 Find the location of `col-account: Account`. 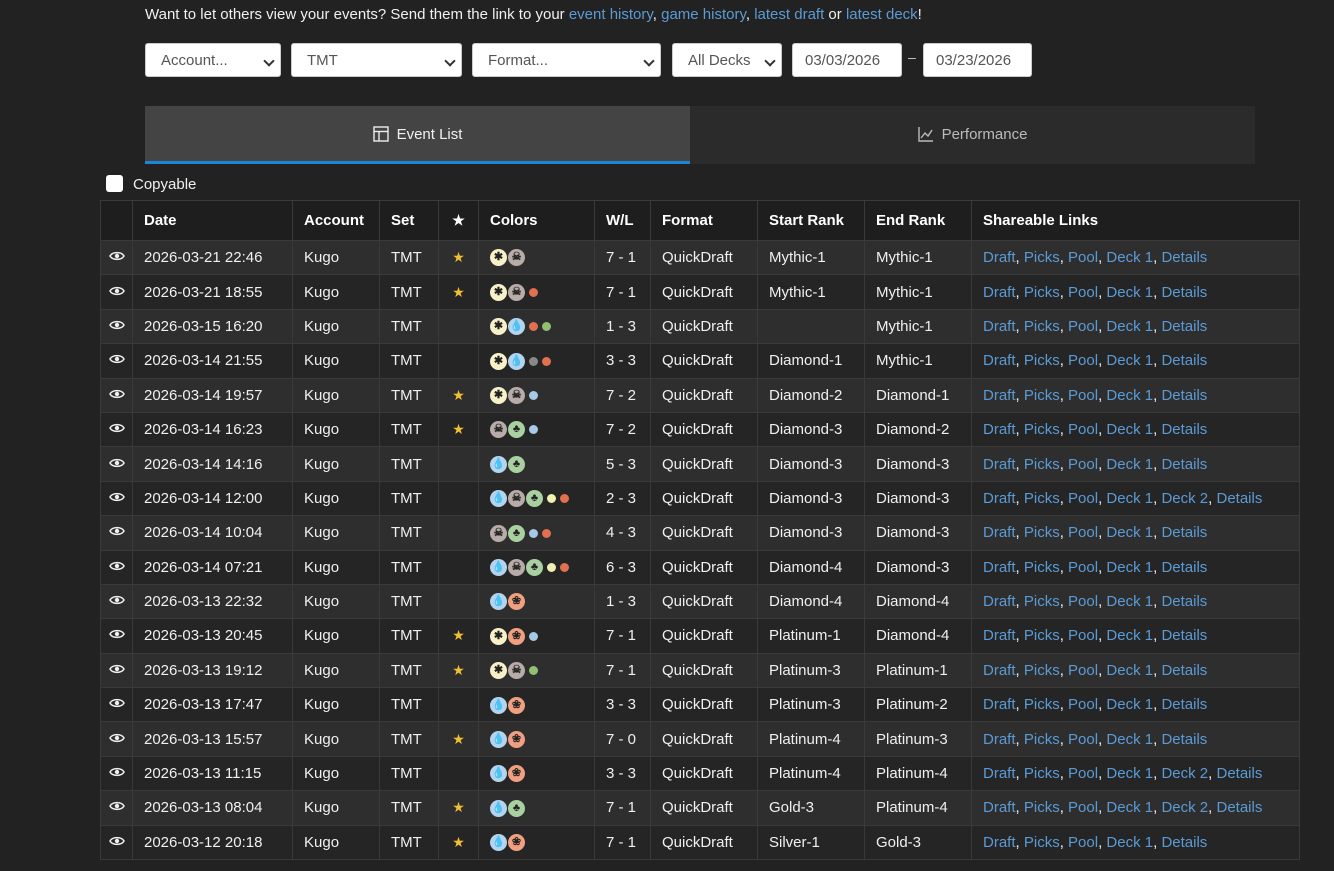

col-account: Account is located at coordinates (336, 220).